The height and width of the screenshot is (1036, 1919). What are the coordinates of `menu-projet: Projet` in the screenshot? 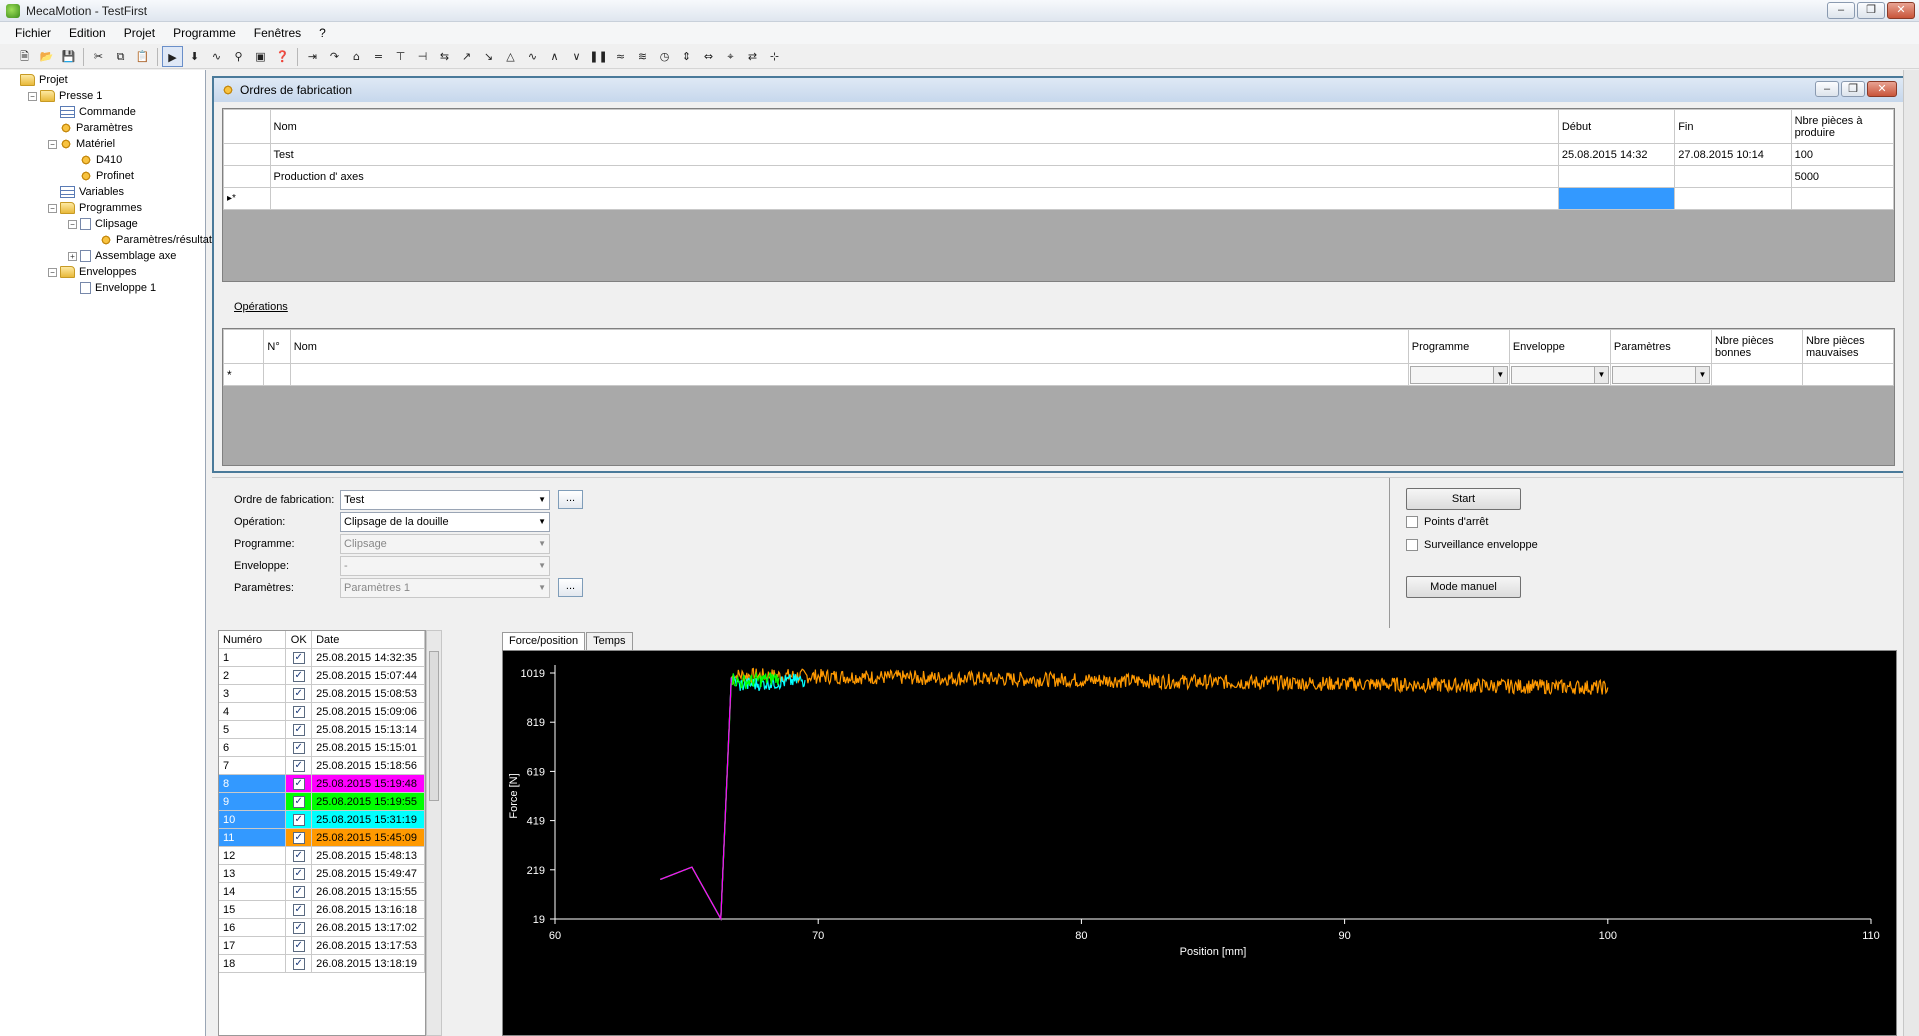 It's located at (139, 33).